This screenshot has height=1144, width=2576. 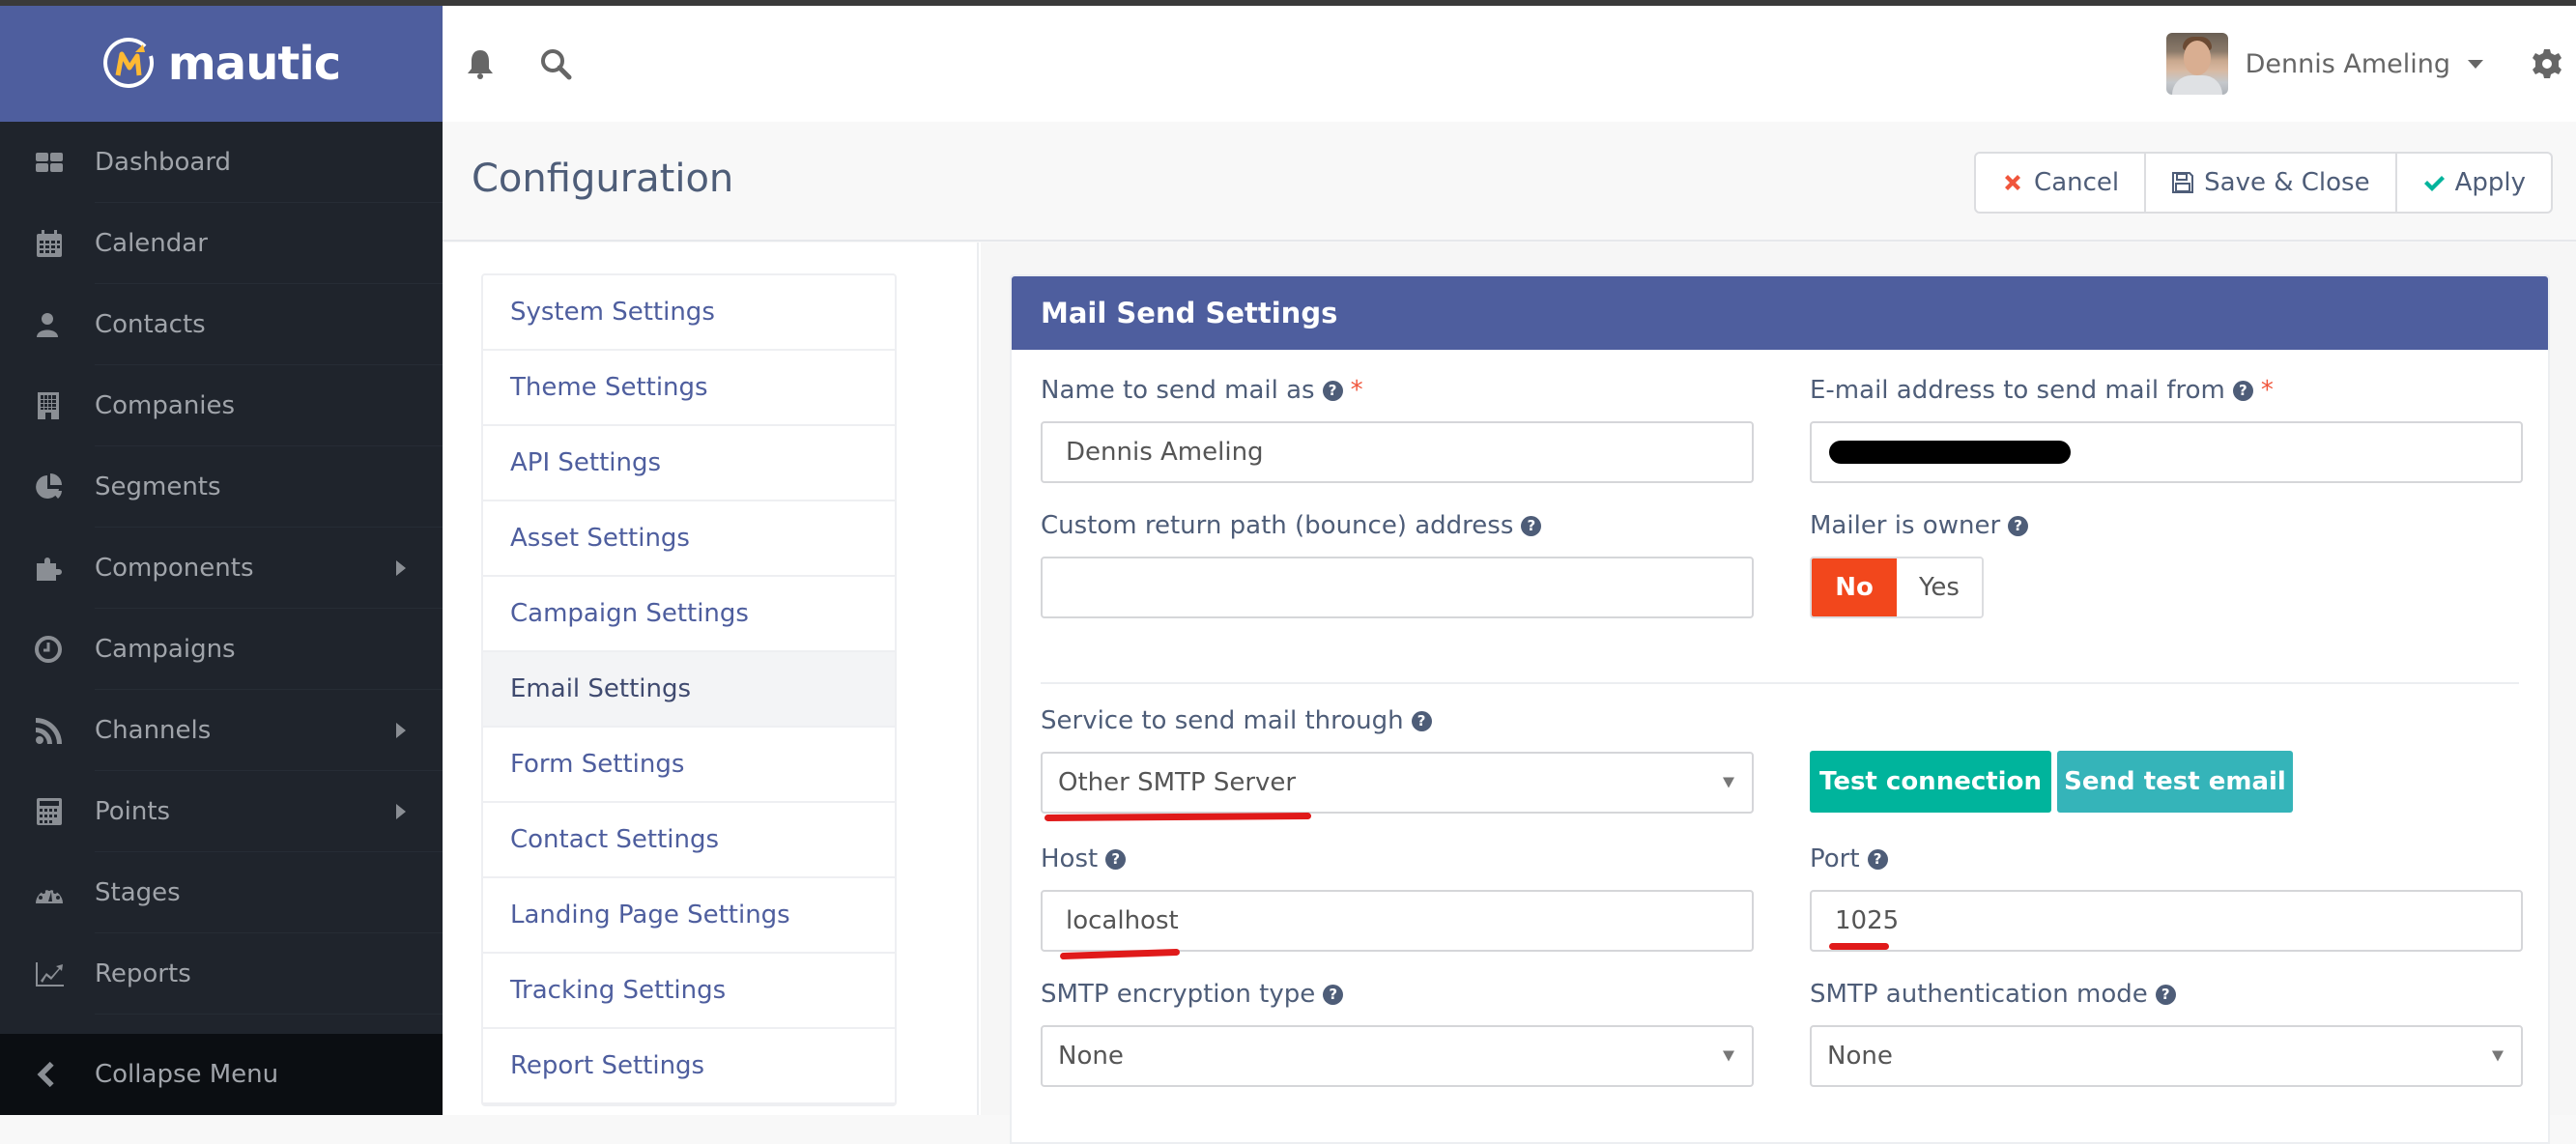 I want to click on from-email-input, so click(x=2167, y=452).